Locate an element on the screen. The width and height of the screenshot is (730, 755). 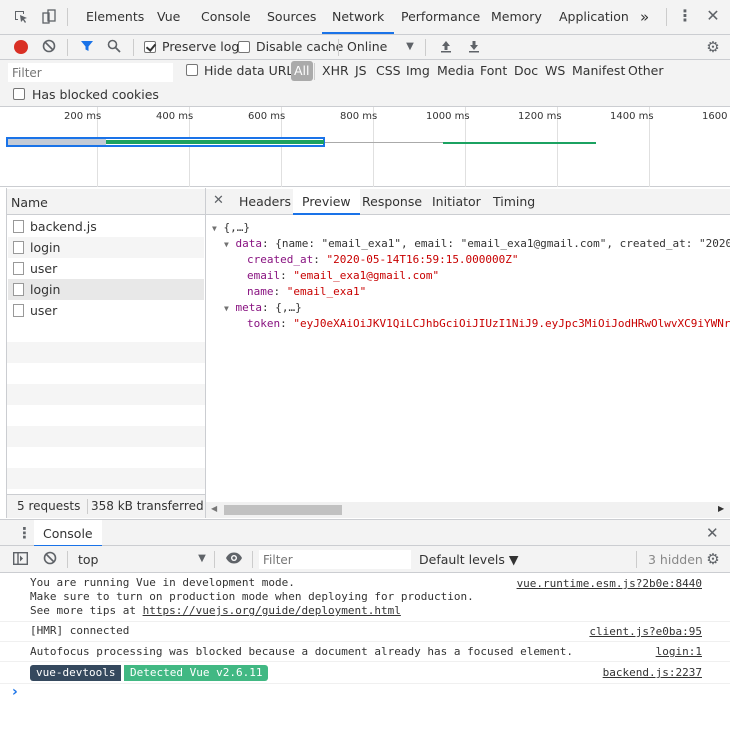
inspect-element-icon is located at coordinates (21, 19).